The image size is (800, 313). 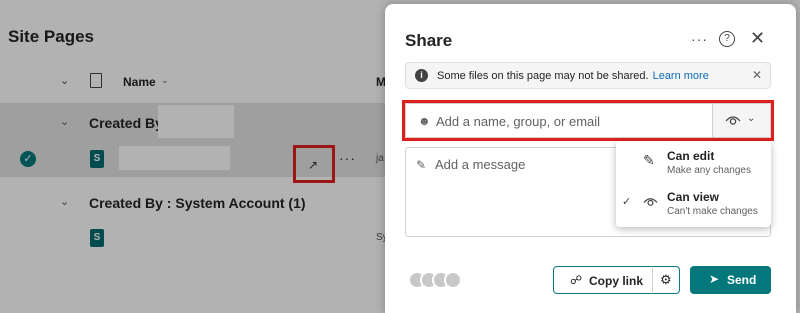 I want to click on option-title: Can edit, so click(x=691, y=156).